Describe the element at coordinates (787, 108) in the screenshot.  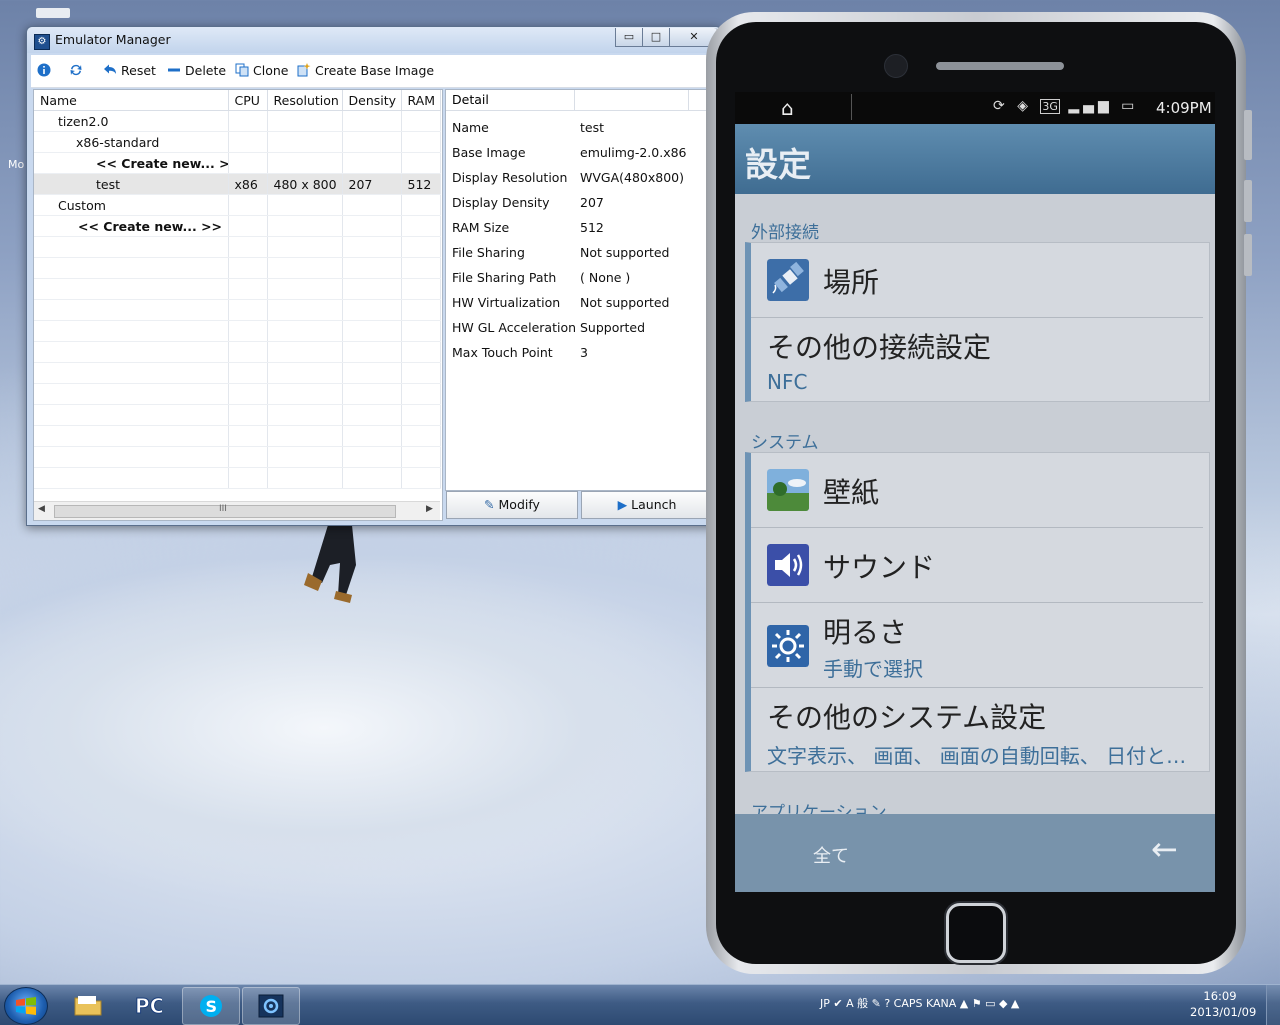
I see `home-icon: ⌂` at that location.